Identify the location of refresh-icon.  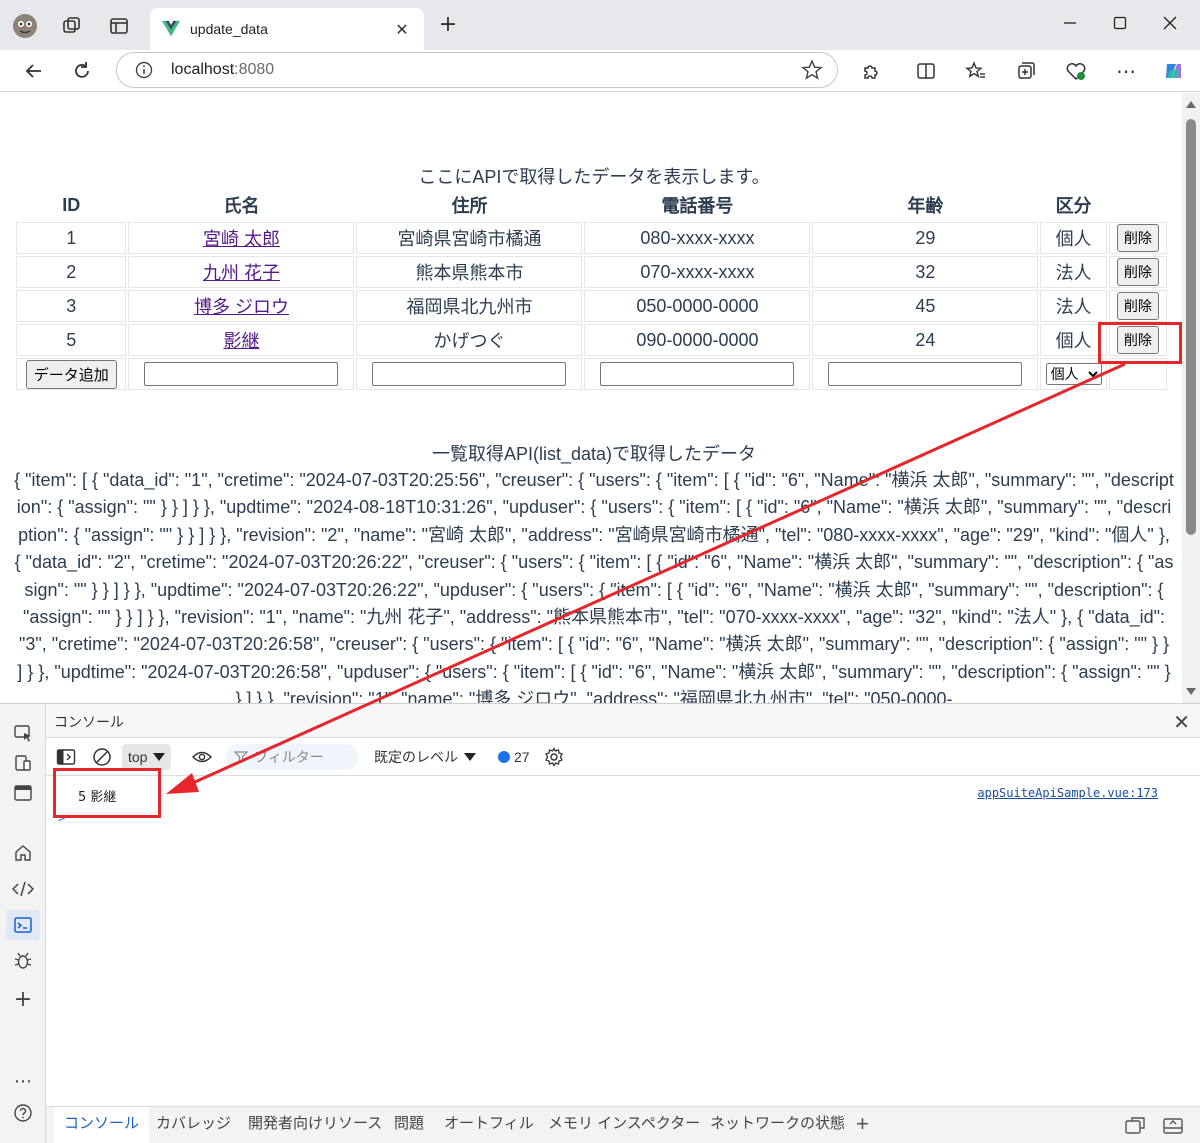
(82, 71).